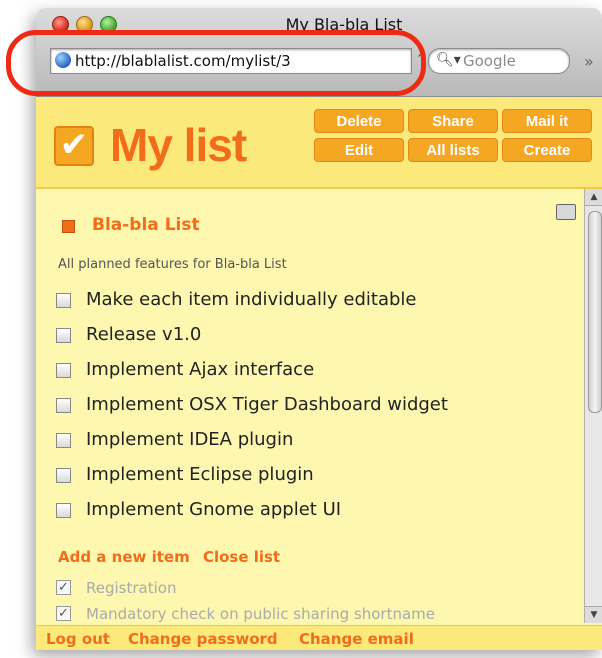 This screenshot has width=602, height=658. What do you see at coordinates (356, 639) in the screenshot?
I see `change-email-link: Change email` at bounding box center [356, 639].